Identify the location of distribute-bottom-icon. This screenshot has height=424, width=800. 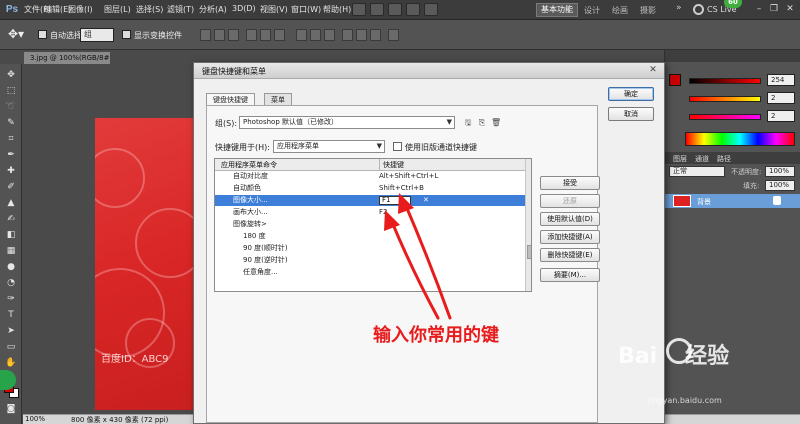
(329, 35).